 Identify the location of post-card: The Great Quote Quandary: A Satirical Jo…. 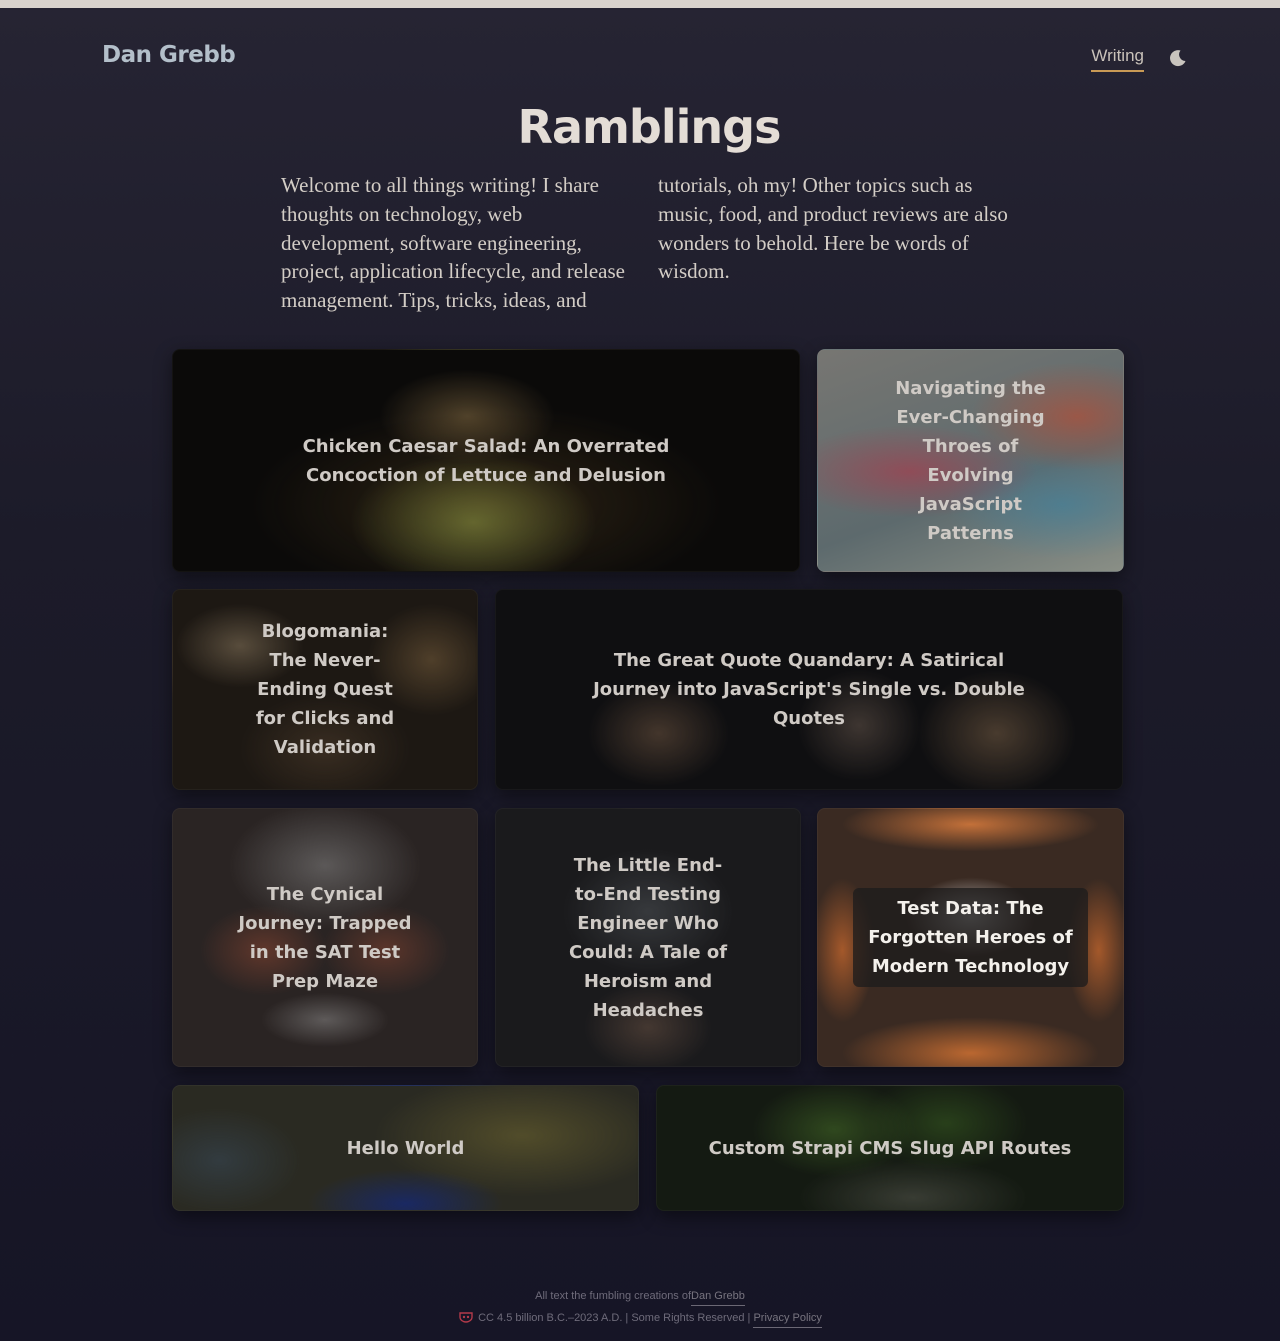
(809, 689).